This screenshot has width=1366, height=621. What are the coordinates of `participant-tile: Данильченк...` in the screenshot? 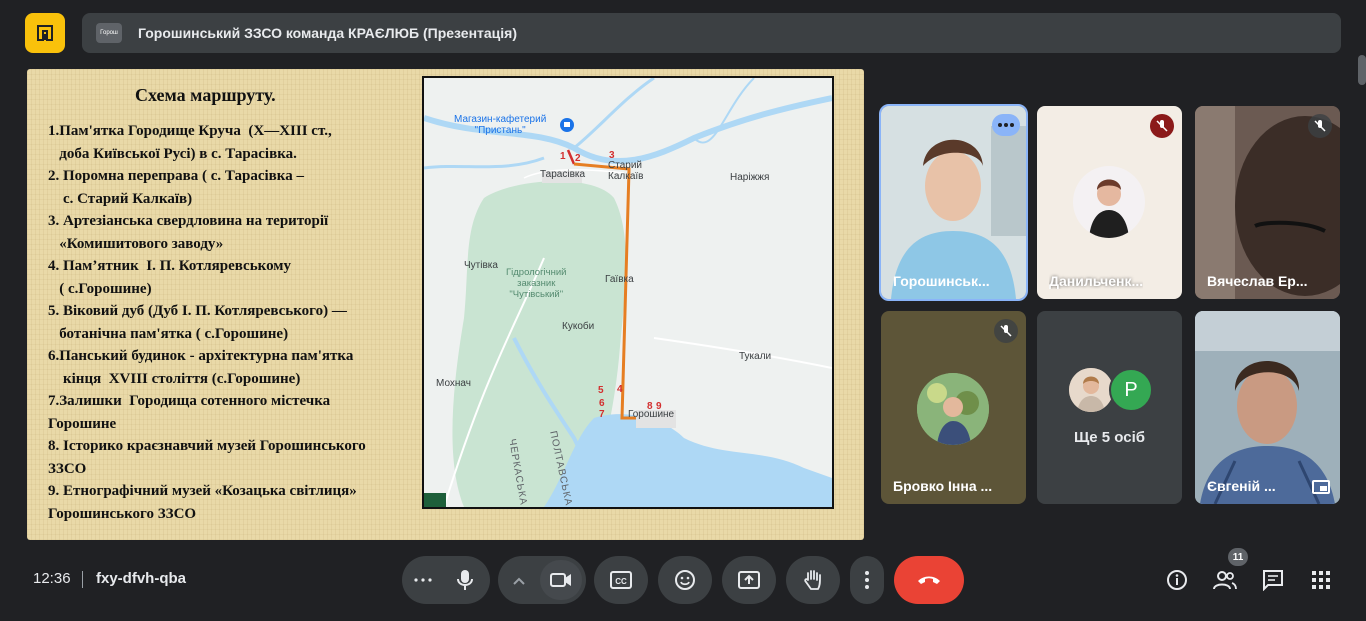 It's located at (1109, 202).